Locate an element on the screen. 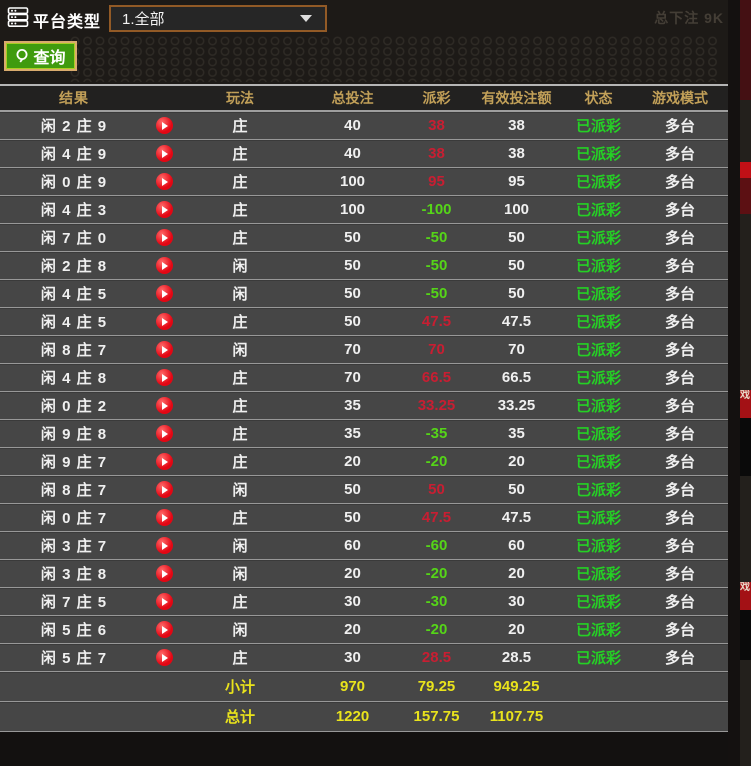  platform-select: 1.全部 is located at coordinates (218, 18).